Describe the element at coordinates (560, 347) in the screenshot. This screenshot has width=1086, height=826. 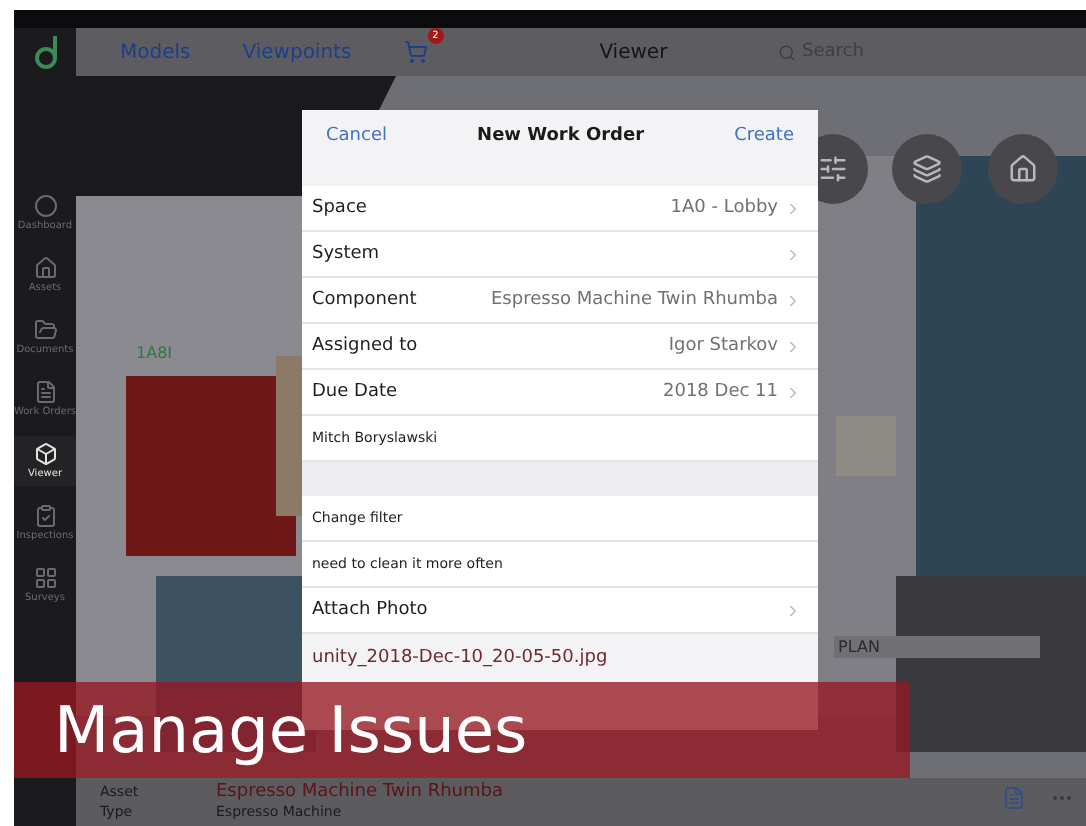
I see `form-row: Assigned to Igor Starkov` at that location.